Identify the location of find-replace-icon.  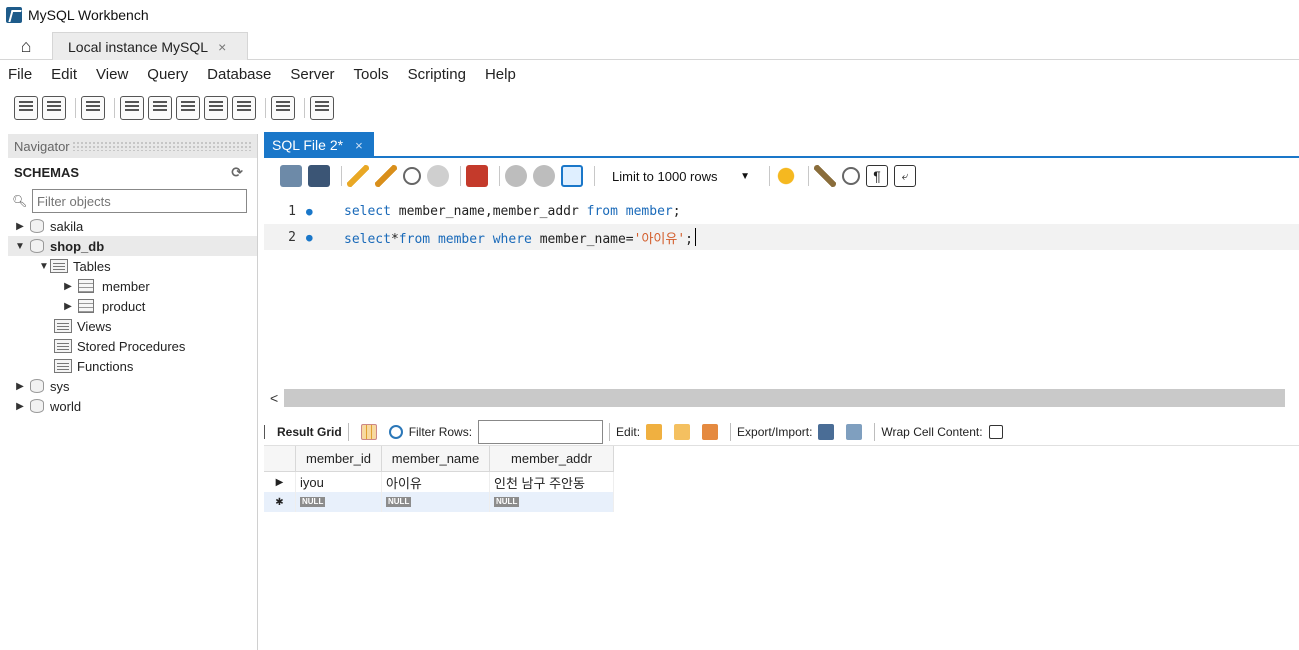
(851, 176).